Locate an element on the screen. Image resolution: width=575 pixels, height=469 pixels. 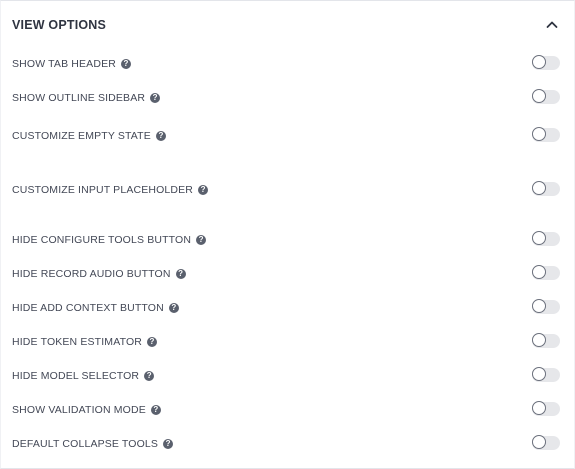
toggle-customize-empty-state is located at coordinates (546, 134).